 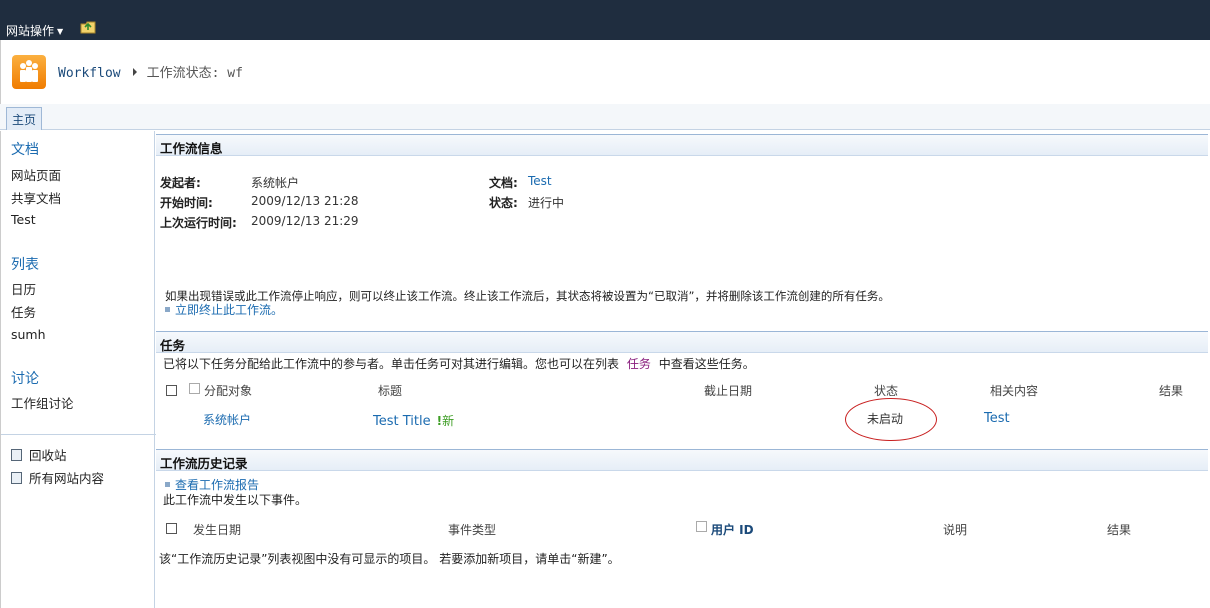 What do you see at coordinates (16, 478) in the screenshot?
I see `site-content-icon` at bounding box center [16, 478].